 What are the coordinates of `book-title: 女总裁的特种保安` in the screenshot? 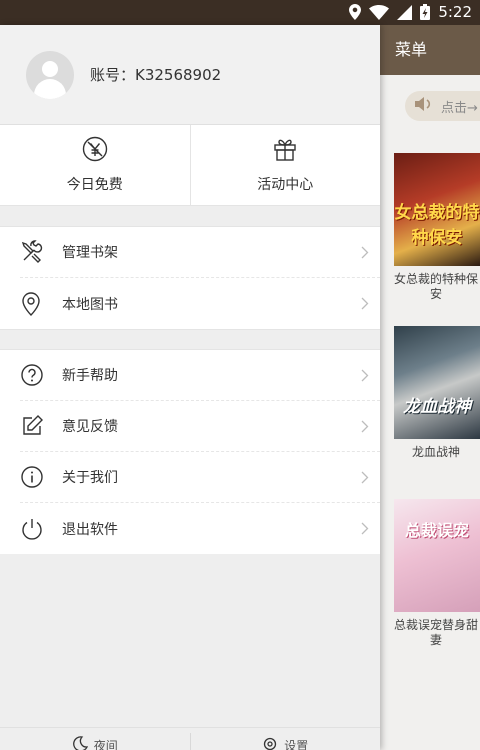 It's located at (436, 287).